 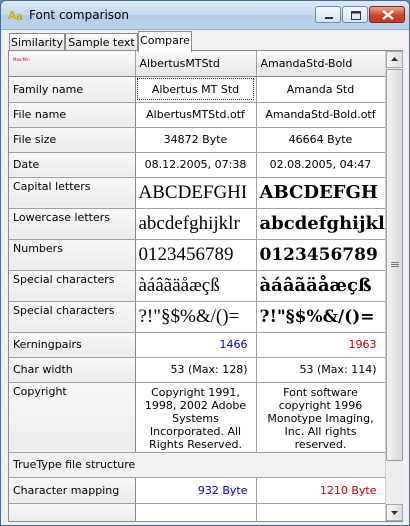 I want to click on row-label: Char width, so click(x=72, y=370).